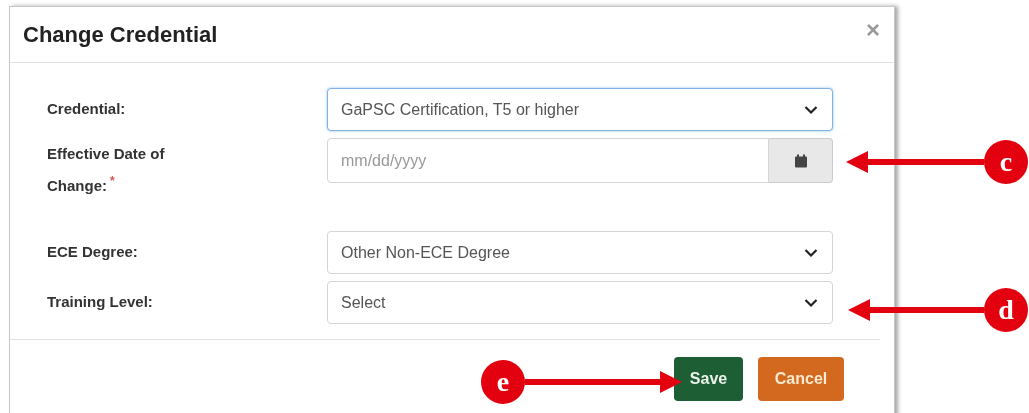 This screenshot has width=1029, height=413. What do you see at coordinates (1006, 162) in the screenshot?
I see `callout-badge: c` at bounding box center [1006, 162].